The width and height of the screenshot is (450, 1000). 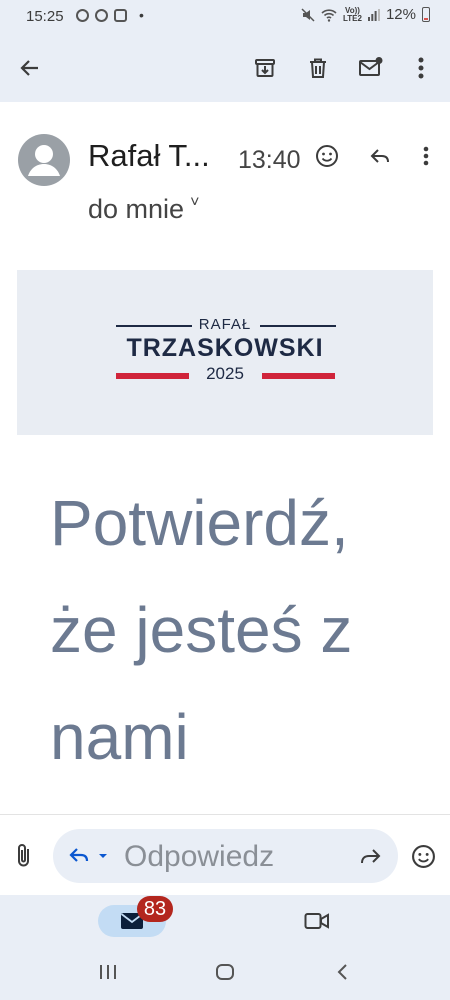 I want to click on logo-first-name: RAFAŁ, so click(x=225, y=324).